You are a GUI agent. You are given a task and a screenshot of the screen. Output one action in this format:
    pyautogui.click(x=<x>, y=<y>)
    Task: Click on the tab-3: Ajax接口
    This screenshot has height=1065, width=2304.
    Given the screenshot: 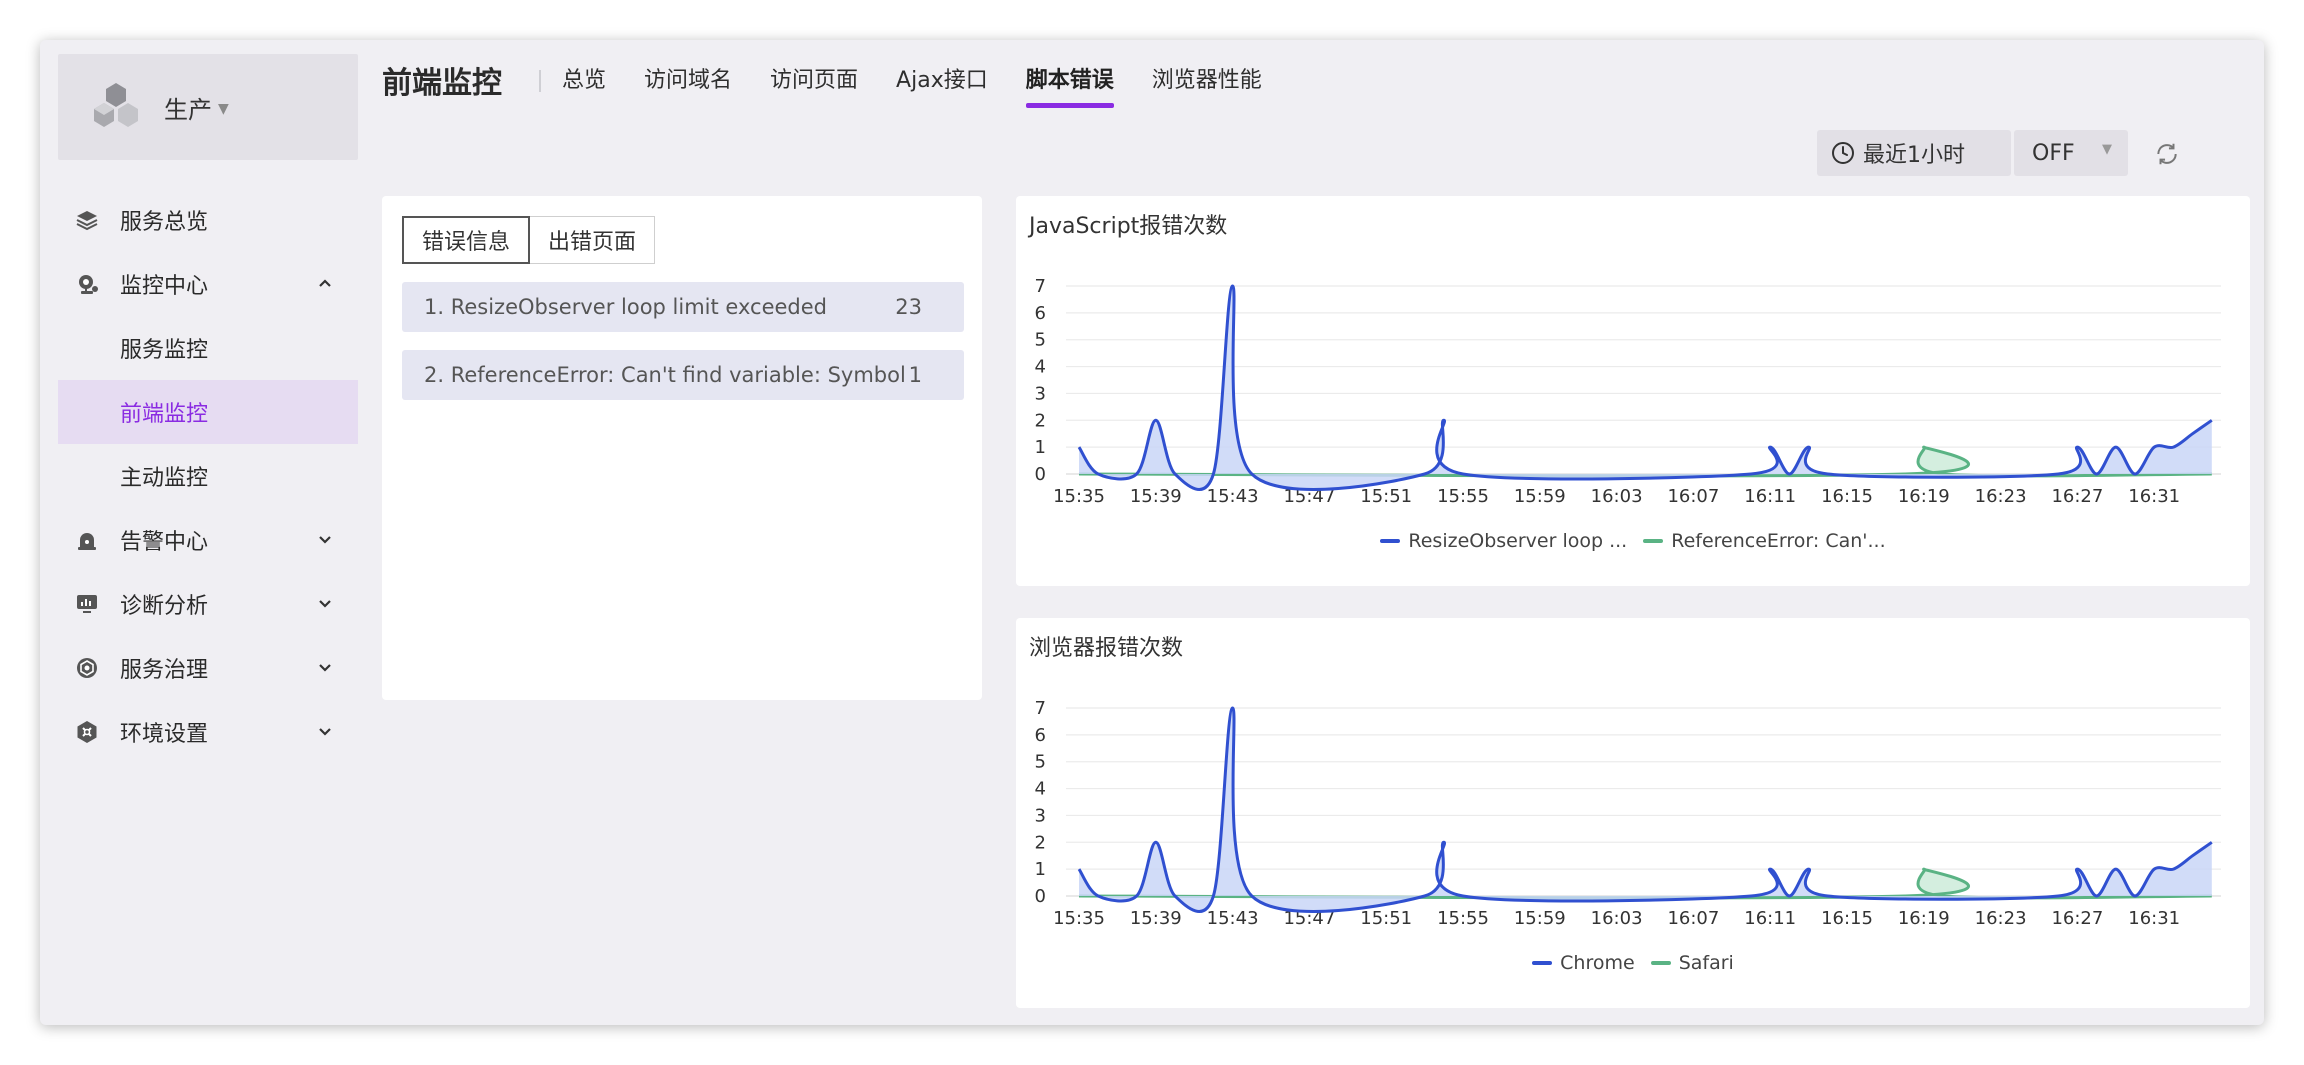 What is the action you would take?
    pyautogui.click(x=942, y=85)
    